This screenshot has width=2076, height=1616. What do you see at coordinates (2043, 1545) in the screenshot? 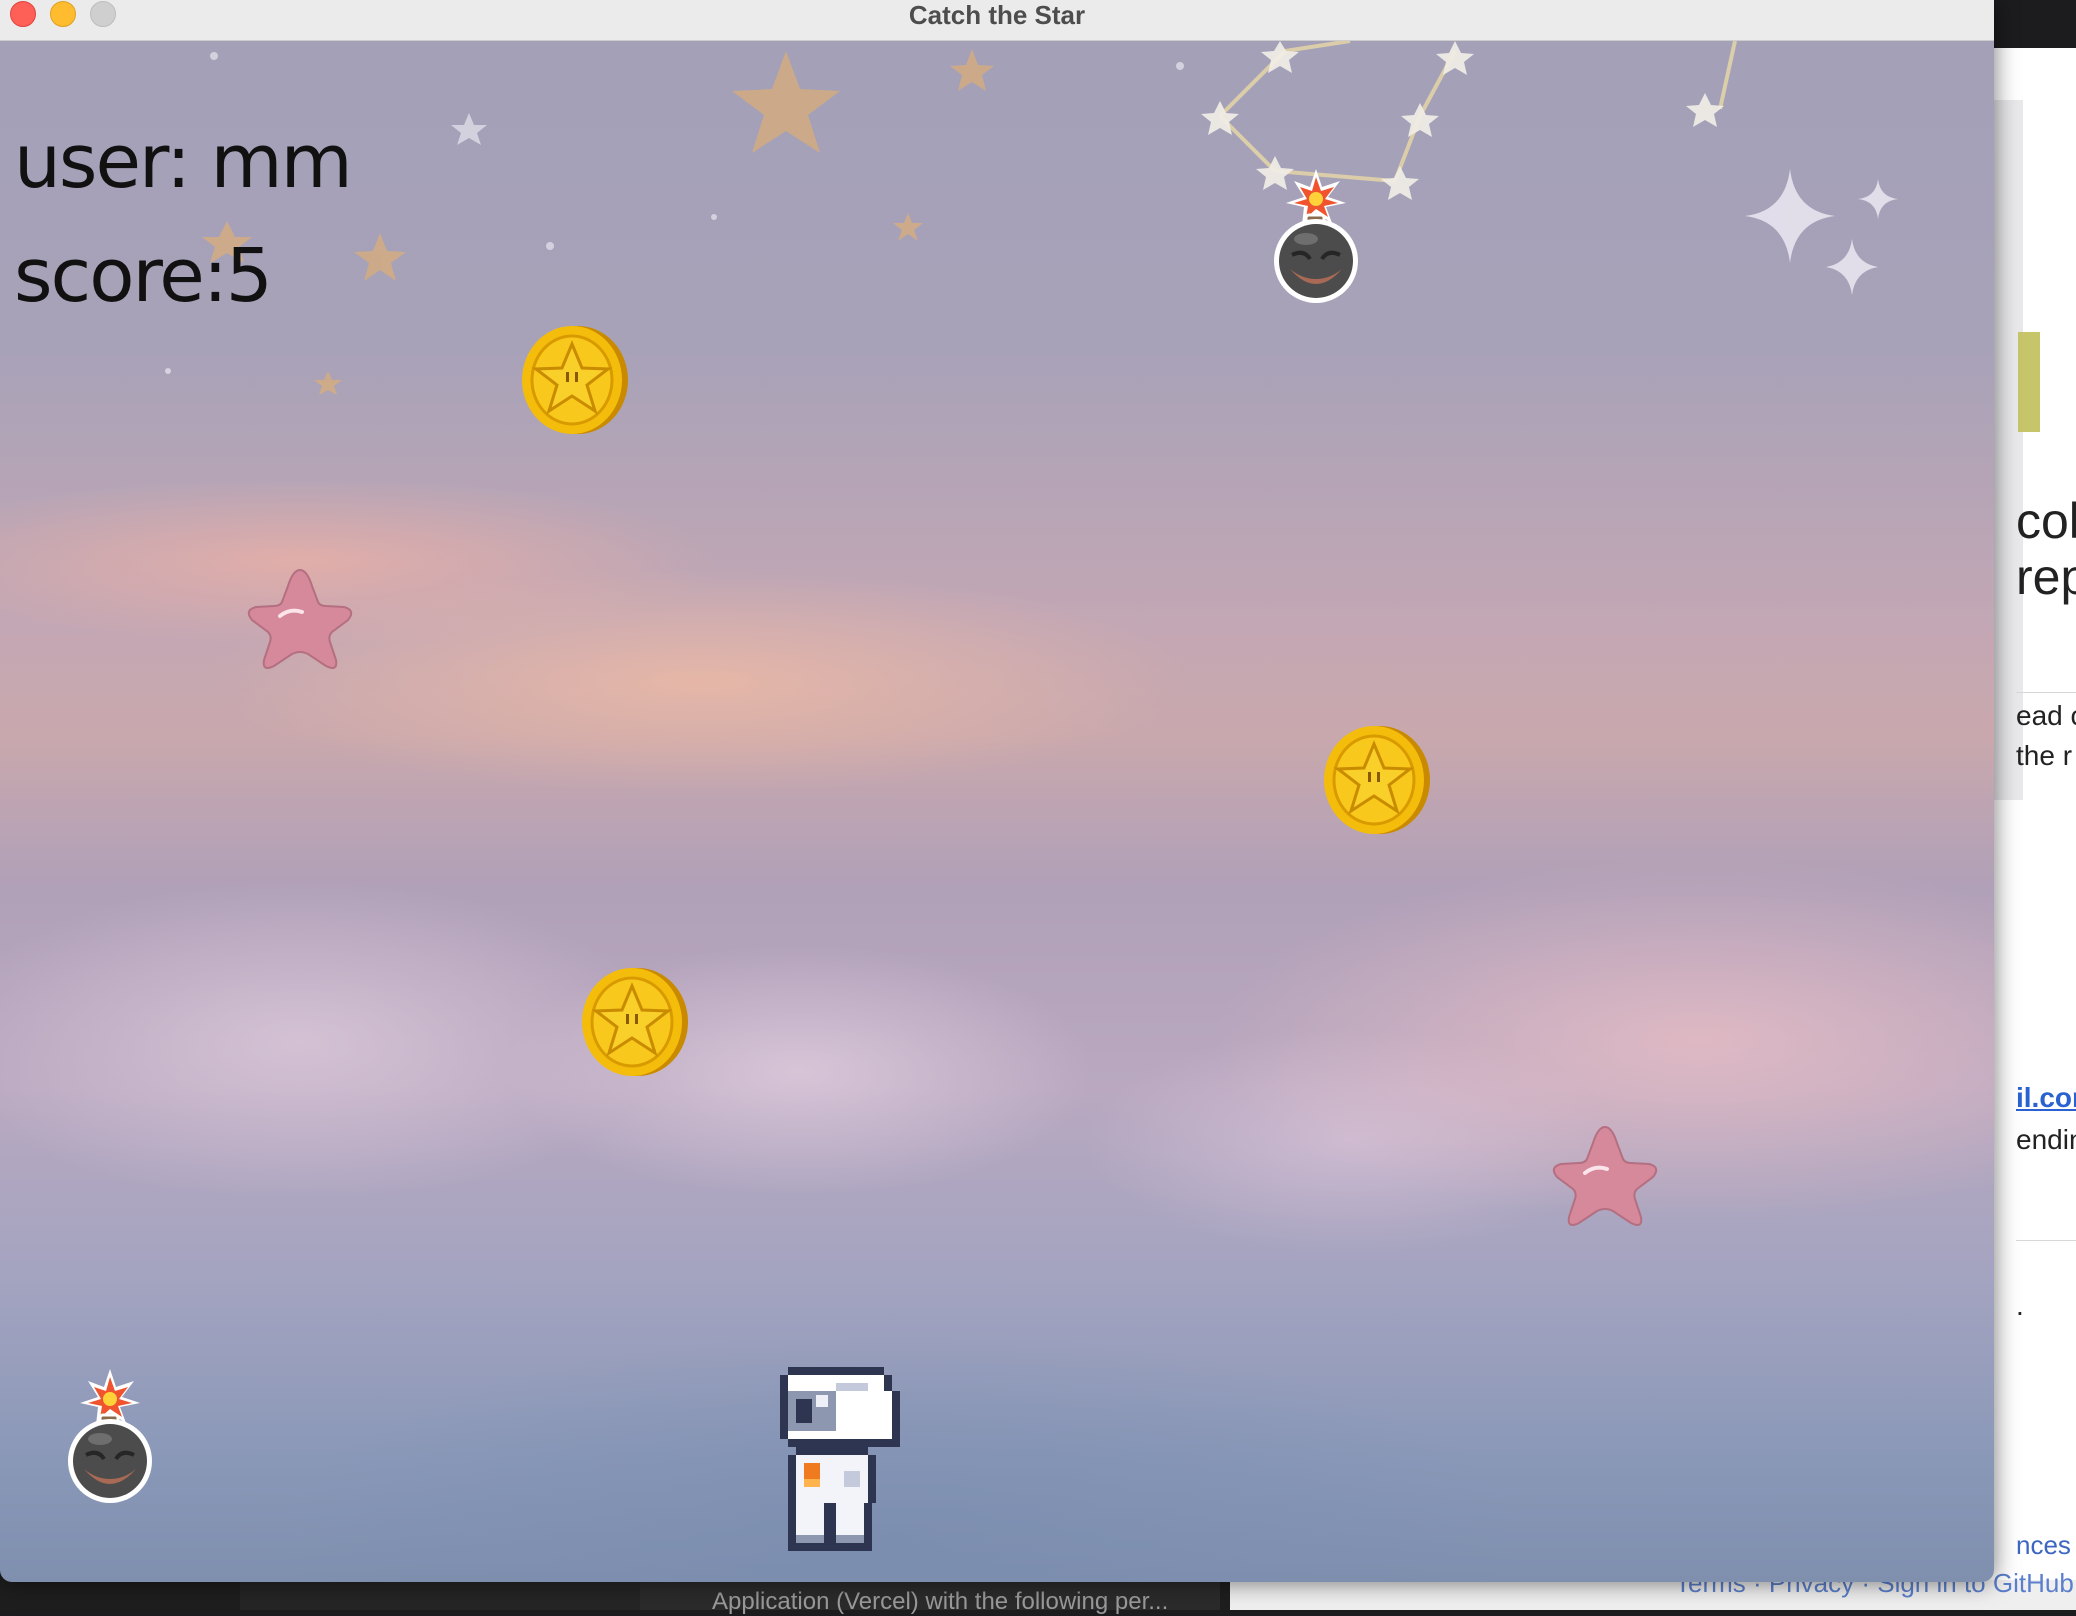
I see `background-link: nces` at bounding box center [2043, 1545].